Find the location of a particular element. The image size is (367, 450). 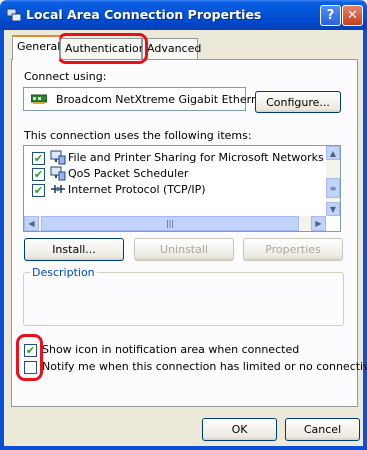

scroll-right-button: ▶ is located at coordinates (318, 223).